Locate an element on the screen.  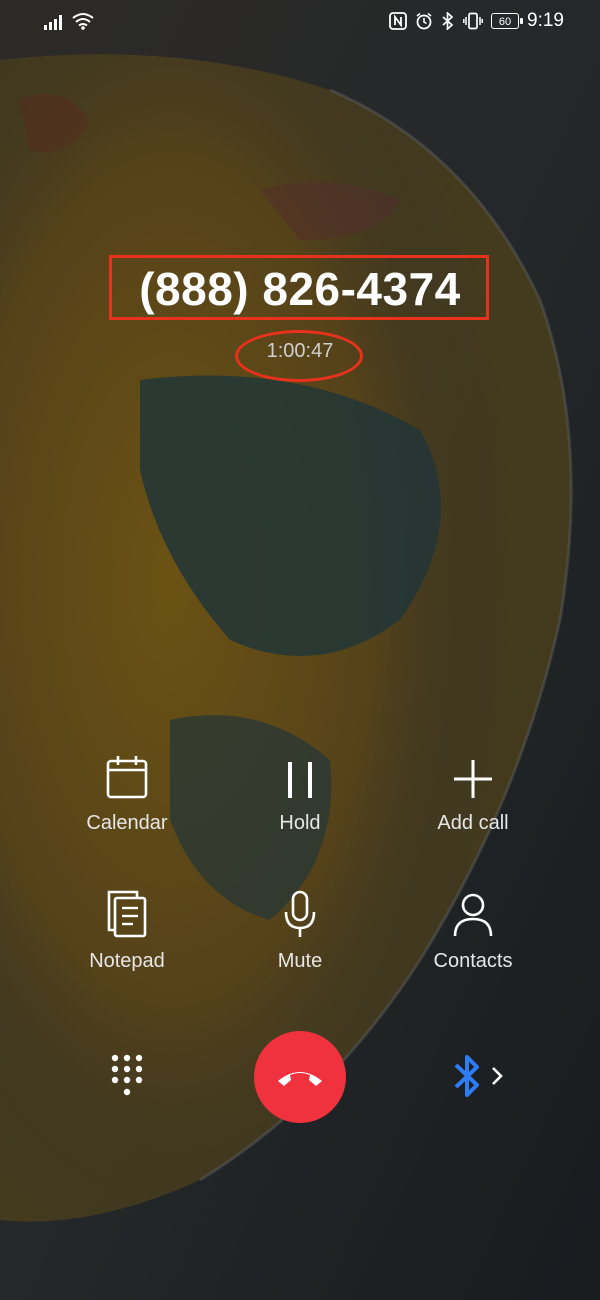
dialpad-icon is located at coordinates (127, 1075).